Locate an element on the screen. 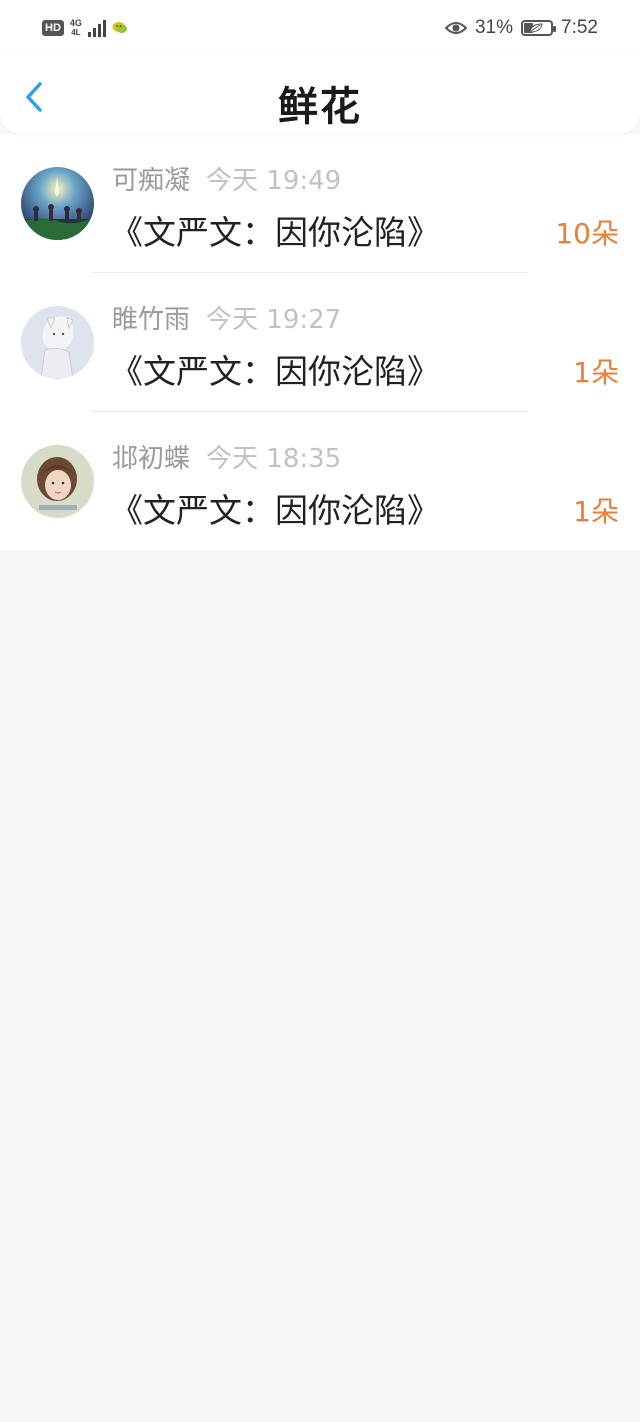 The height and width of the screenshot is (1422, 640). record-meta: 睢竹雨 今天 19:27 is located at coordinates (226, 317).